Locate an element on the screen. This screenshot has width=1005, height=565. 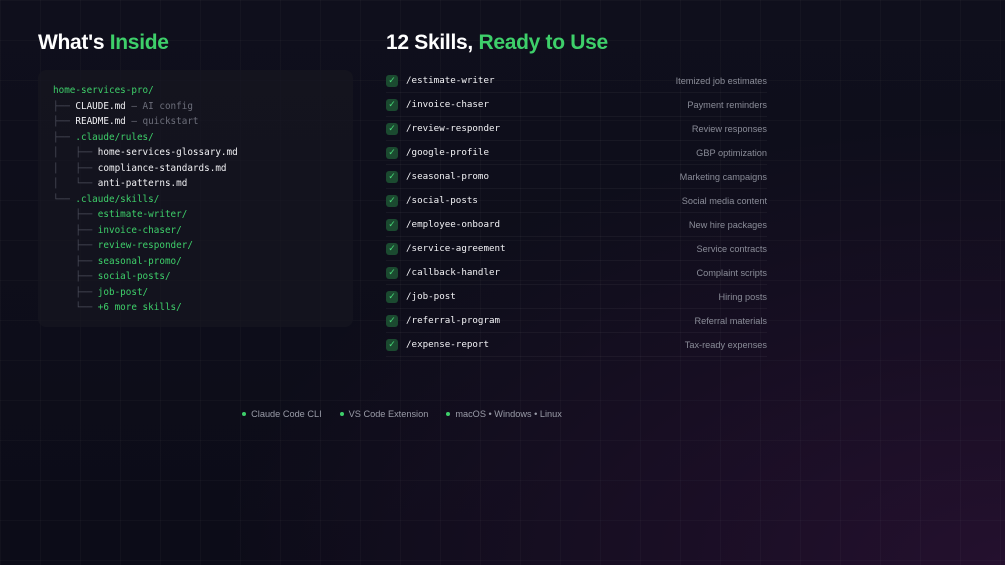
skill-row: ✓ /employee-onboard New hire packages is located at coordinates (576, 225).